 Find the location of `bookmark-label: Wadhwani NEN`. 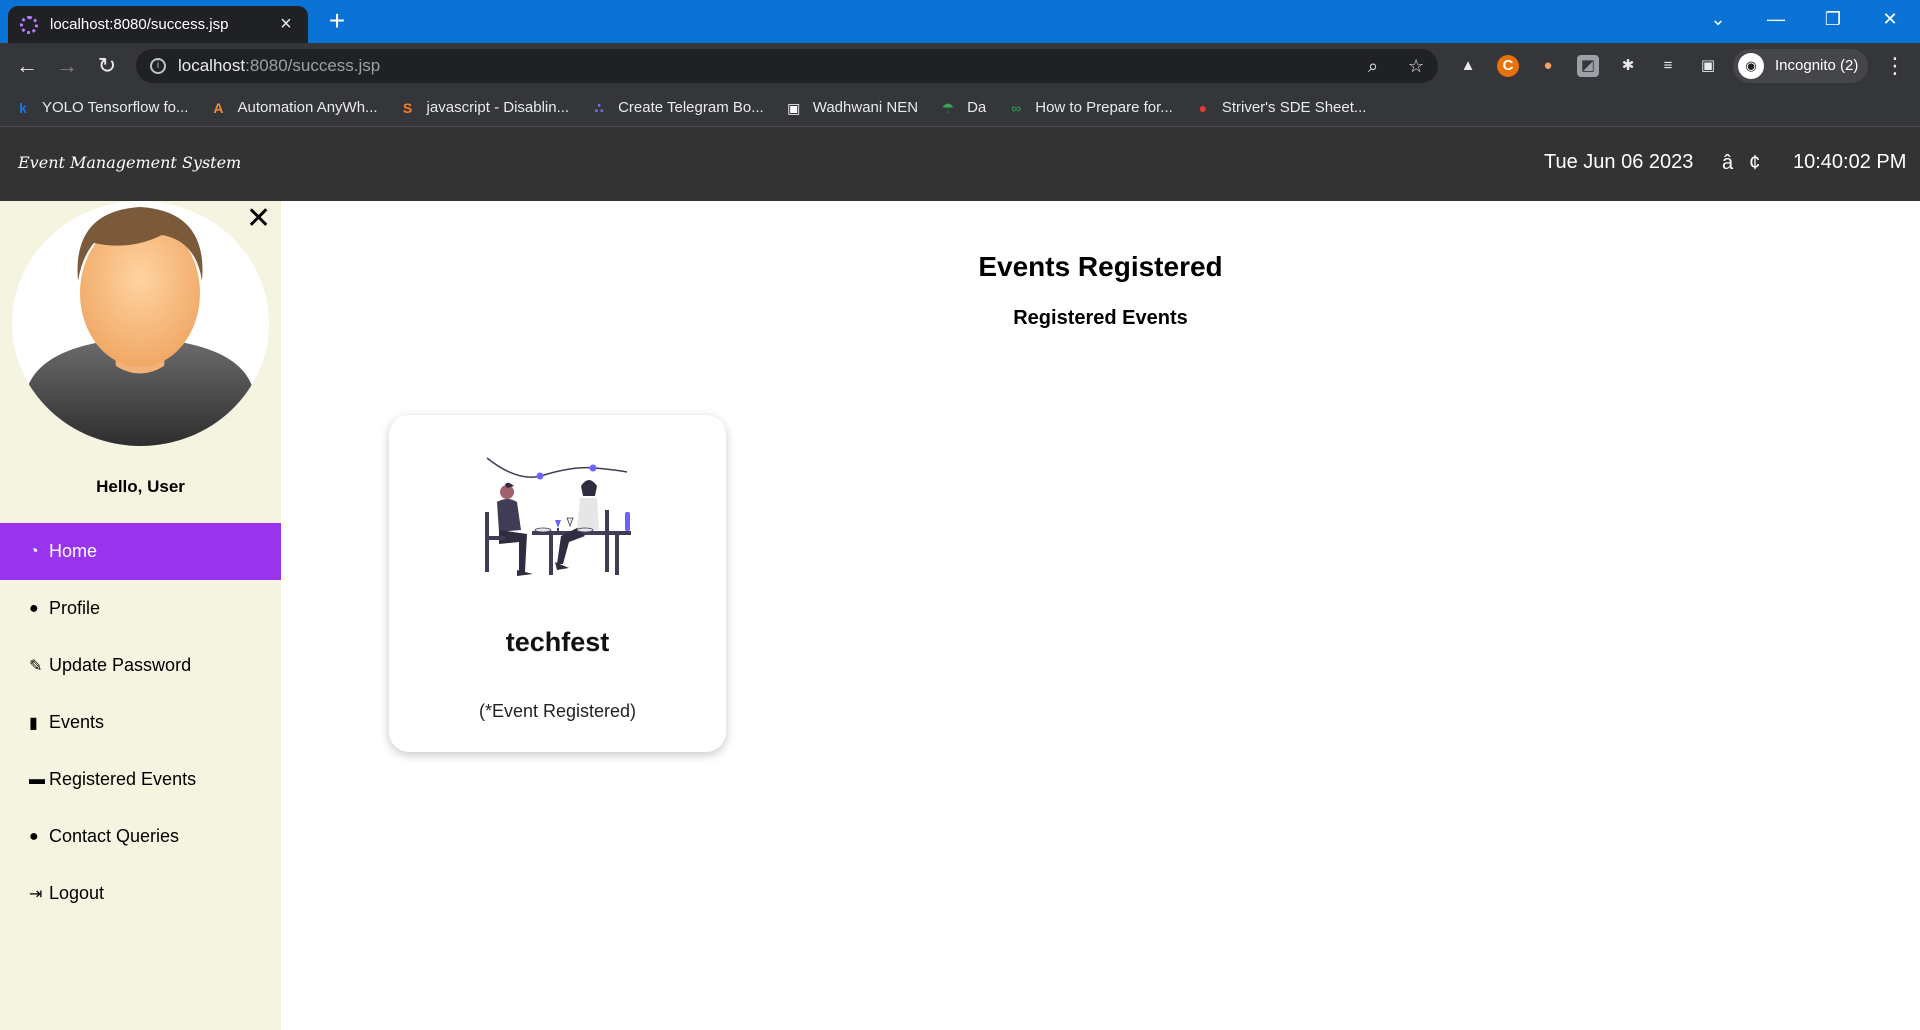

bookmark-label: Wadhwani NEN is located at coordinates (865, 107).